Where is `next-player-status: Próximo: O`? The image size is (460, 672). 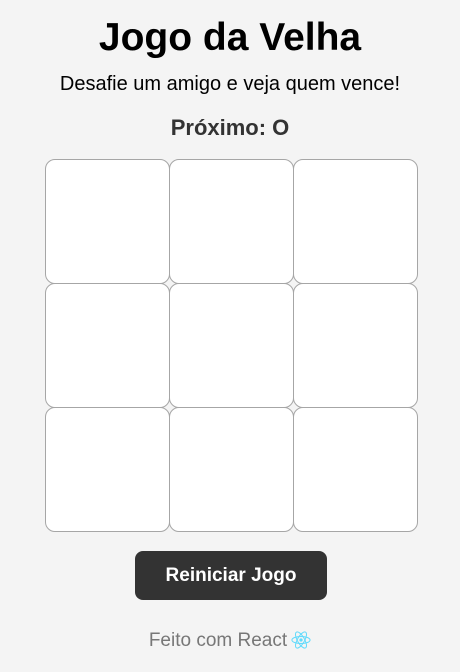 next-player-status: Próximo: O is located at coordinates (230, 127).